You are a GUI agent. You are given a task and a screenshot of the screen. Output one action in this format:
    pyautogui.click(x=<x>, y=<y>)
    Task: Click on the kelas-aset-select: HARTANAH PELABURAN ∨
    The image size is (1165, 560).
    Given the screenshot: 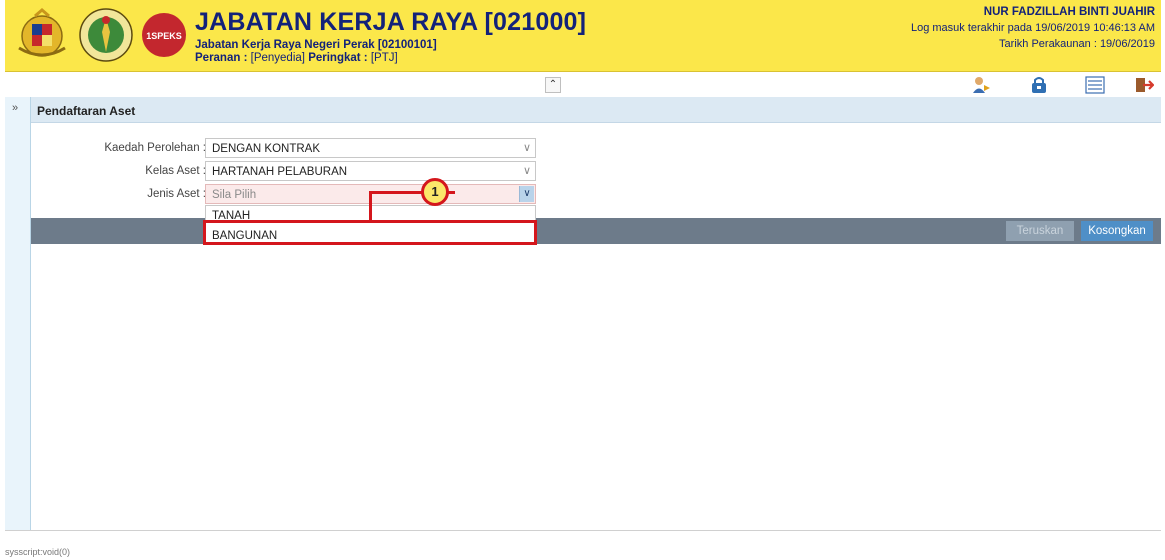 What is the action you would take?
    pyautogui.click(x=370, y=171)
    